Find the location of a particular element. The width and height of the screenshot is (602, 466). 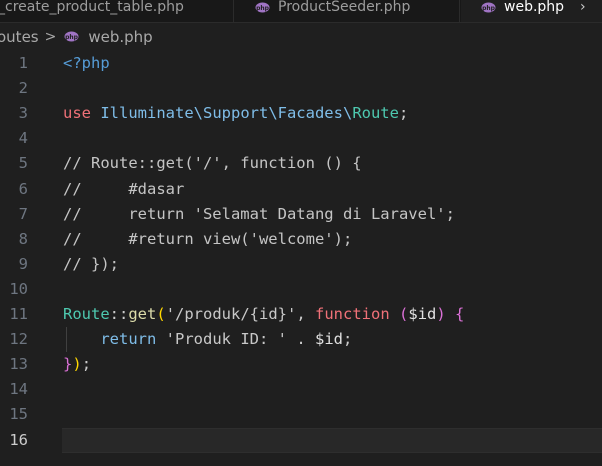

code-token: <?php is located at coordinates (86, 63).